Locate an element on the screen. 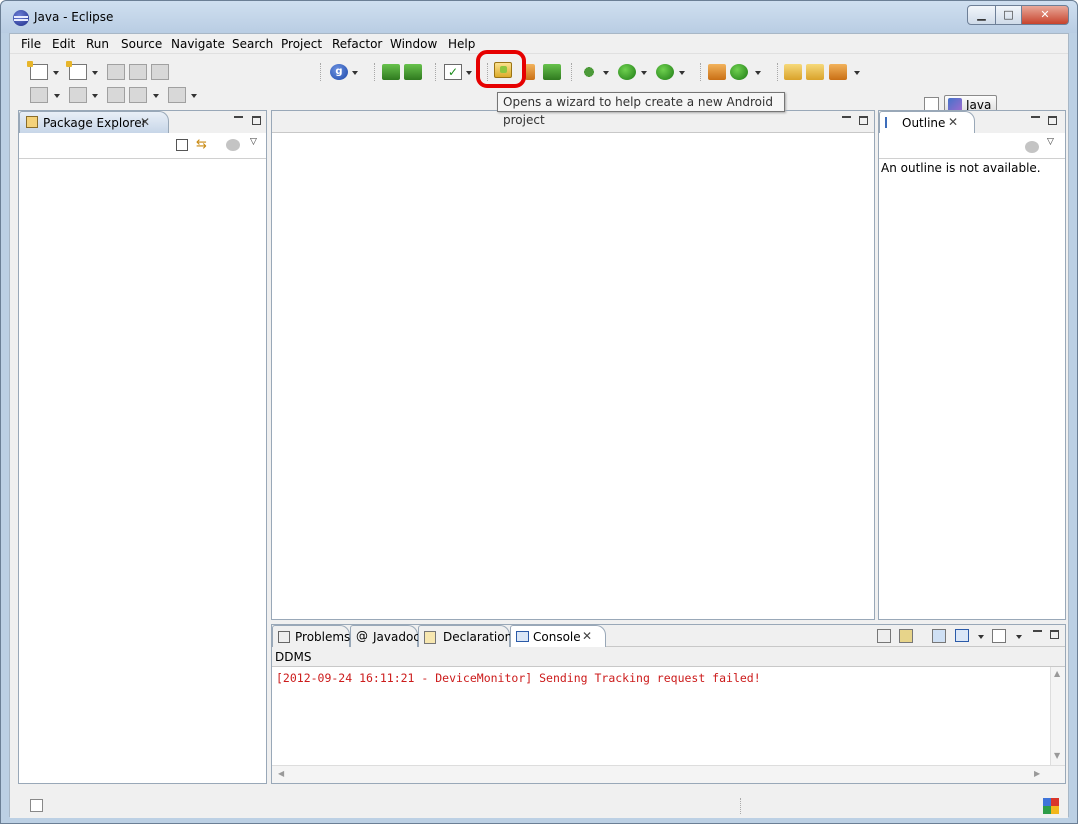 This screenshot has height=824, width=1078. android-virtual-device-manager-icon is located at coordinates (413, 72).